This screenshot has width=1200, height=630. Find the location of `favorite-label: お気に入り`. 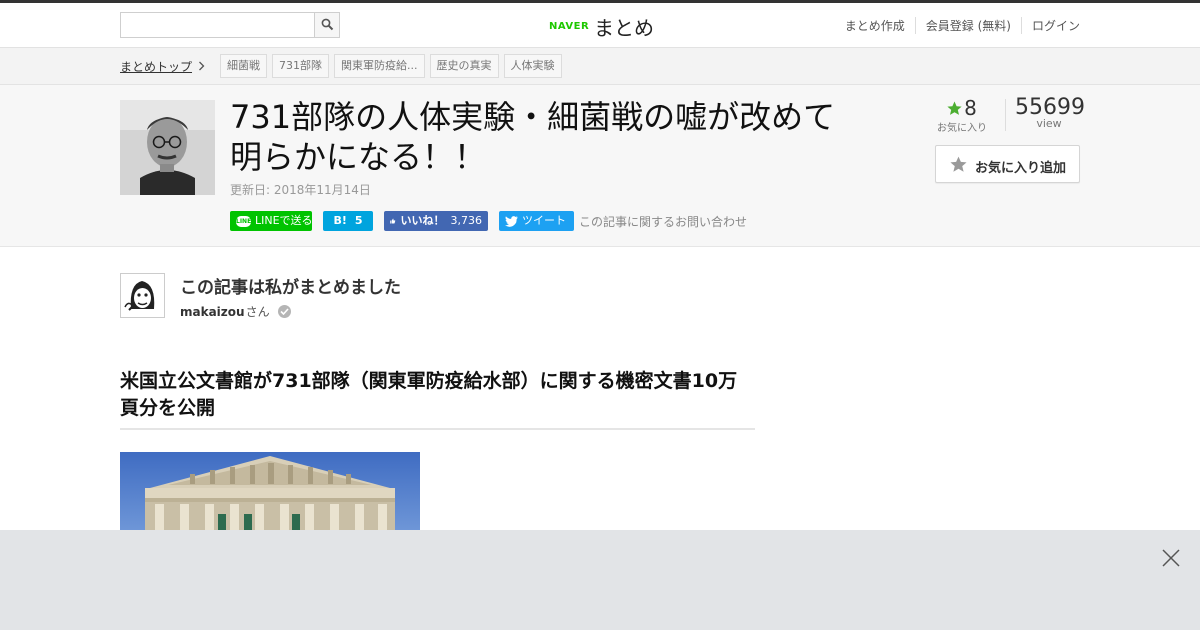

favorite-label: お気に入り is located at coordinates (962, 128).